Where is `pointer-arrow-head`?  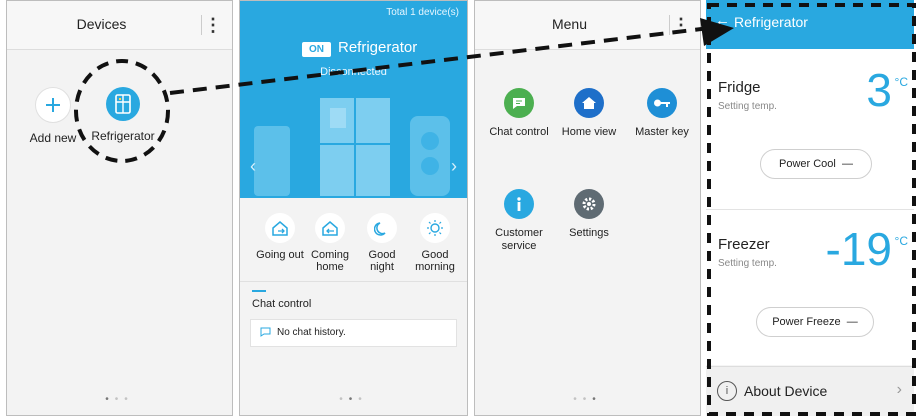
pointer-arrow-head is located at coordinates (717, 32).